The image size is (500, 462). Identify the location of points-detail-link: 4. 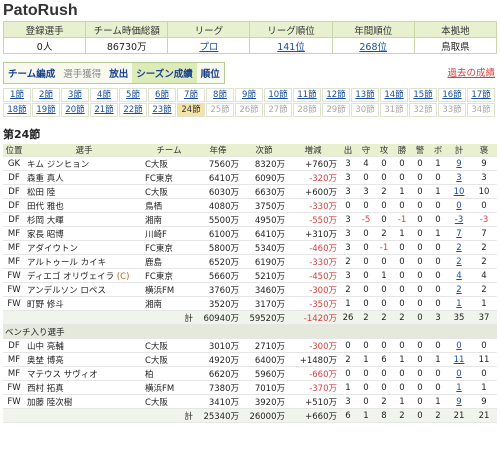
(458, 276).